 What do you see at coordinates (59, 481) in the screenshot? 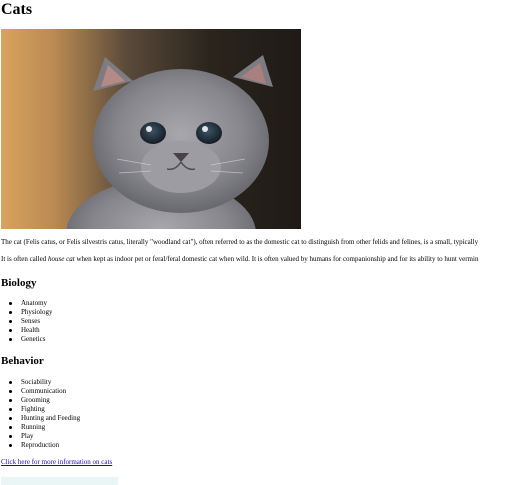
I see `footer-strip` at bounding box center [59, 481].